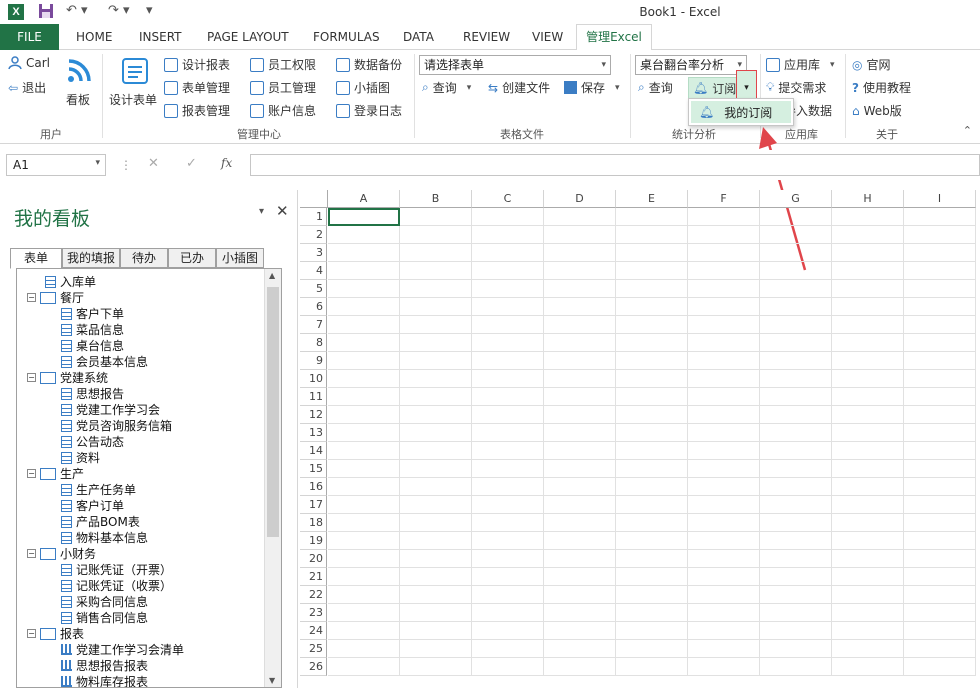 The image size is (980, 688). Describe the element at coordinates (91, 258) in the screenshot. I see `pane-tab-my-submissions: 我的填报` at that location.